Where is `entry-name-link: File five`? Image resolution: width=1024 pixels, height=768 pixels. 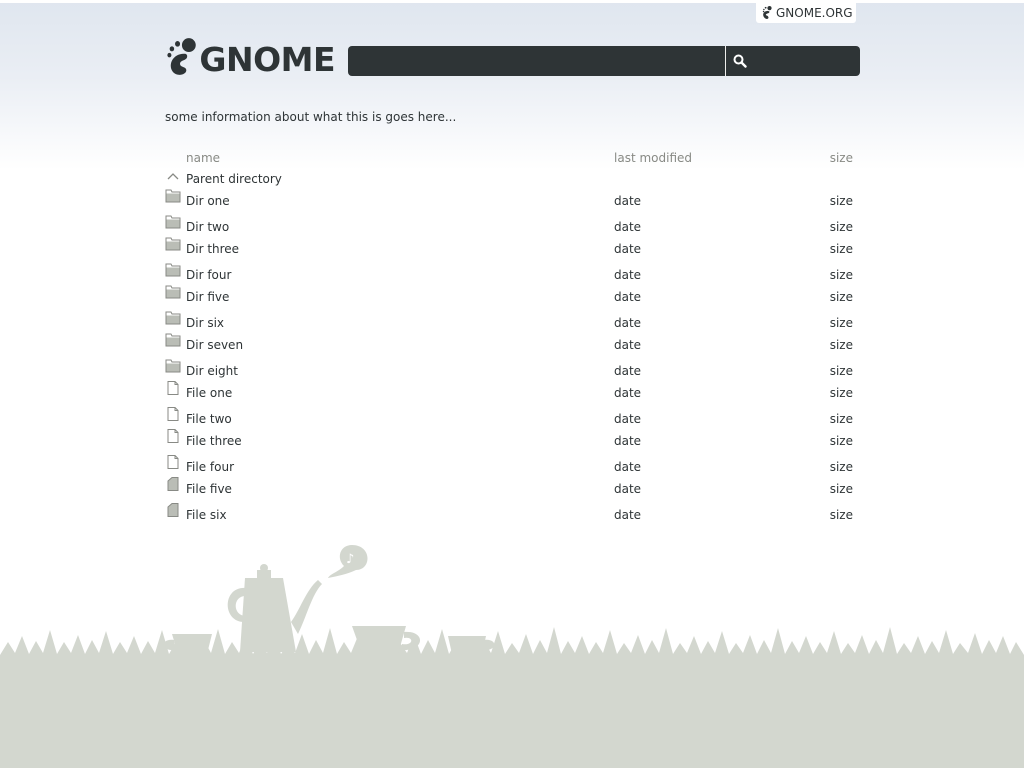
entry-name-link: File five is located at coordinates (209, 489).